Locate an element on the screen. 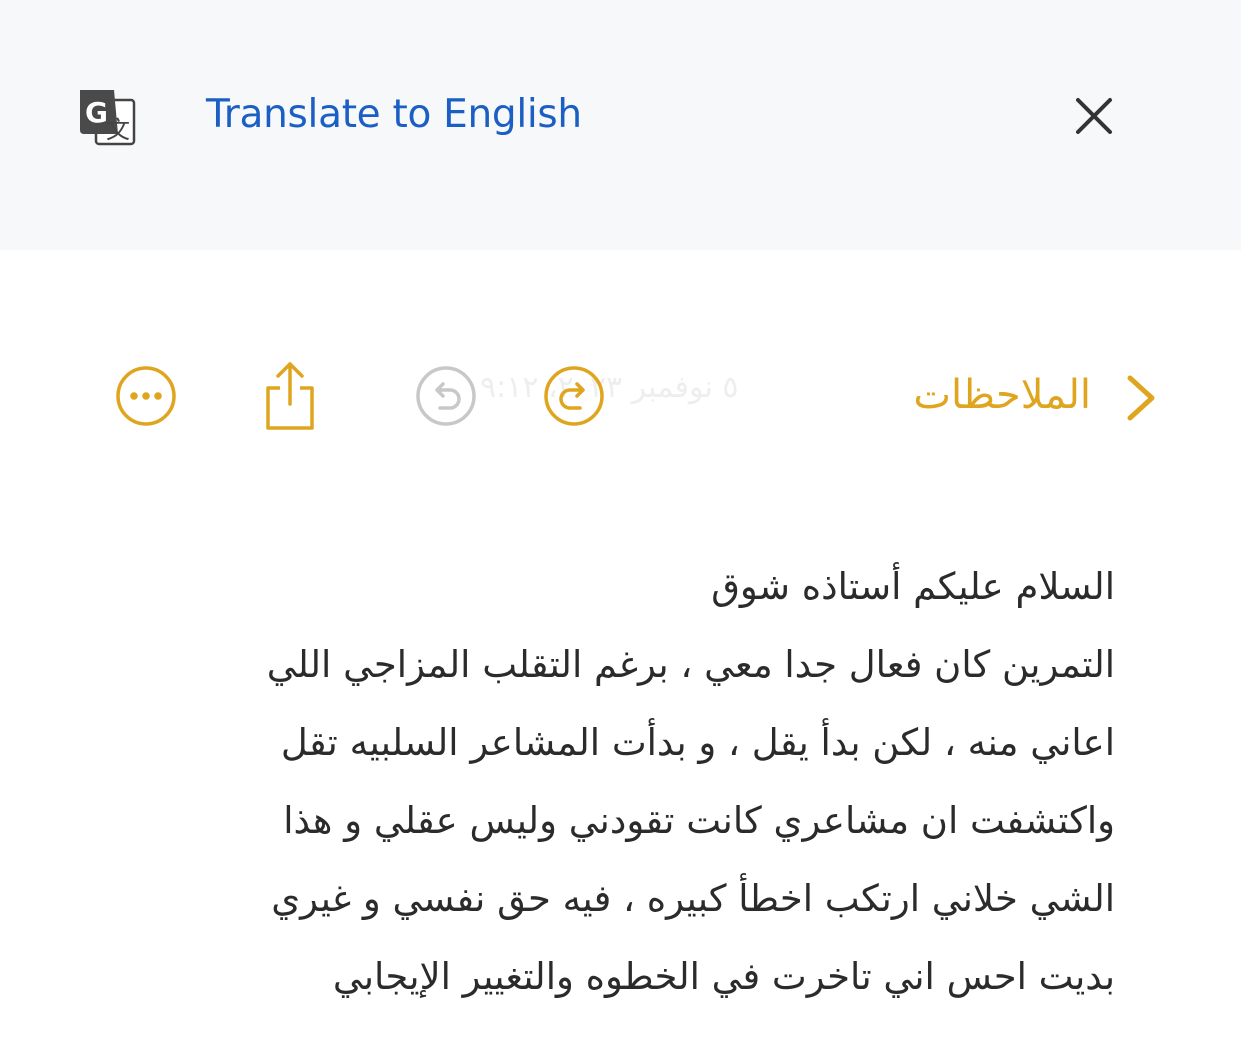 This screenshot has height=1049, width=1241. svg-text: 文 is located at coordinates (118, 130).